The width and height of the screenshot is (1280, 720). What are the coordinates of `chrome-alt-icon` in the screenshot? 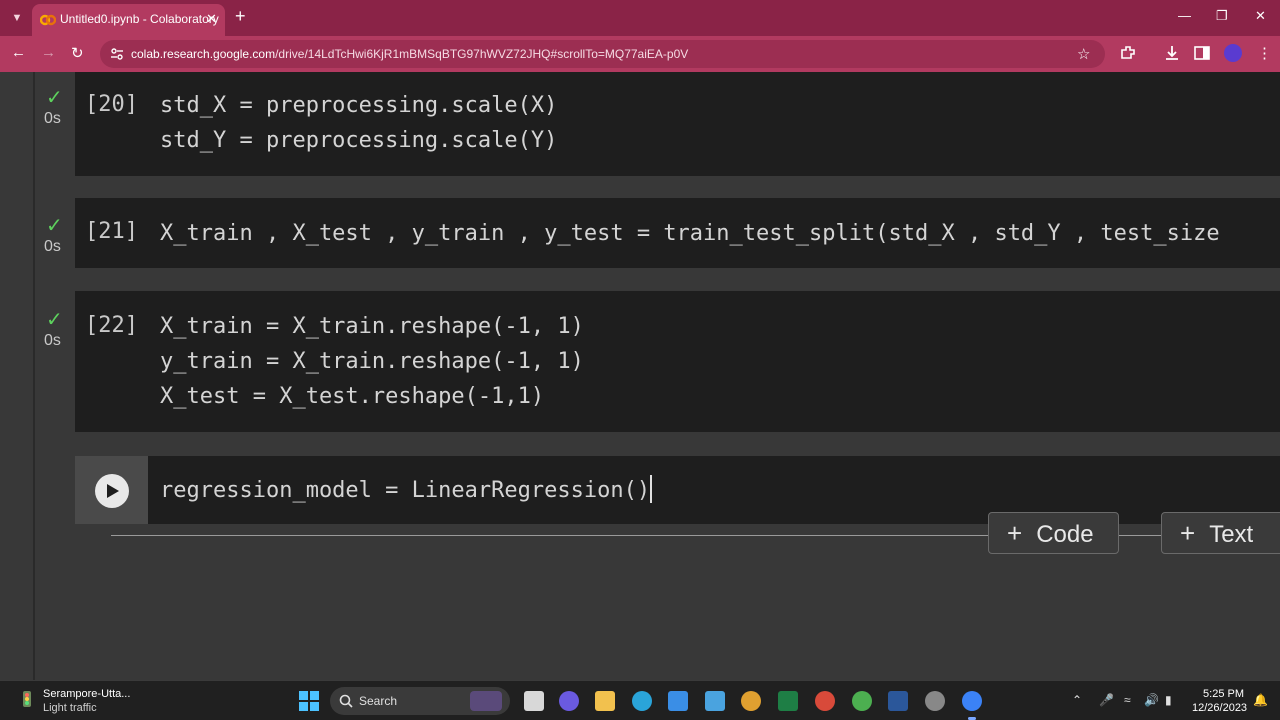 It's located at (825, 701).